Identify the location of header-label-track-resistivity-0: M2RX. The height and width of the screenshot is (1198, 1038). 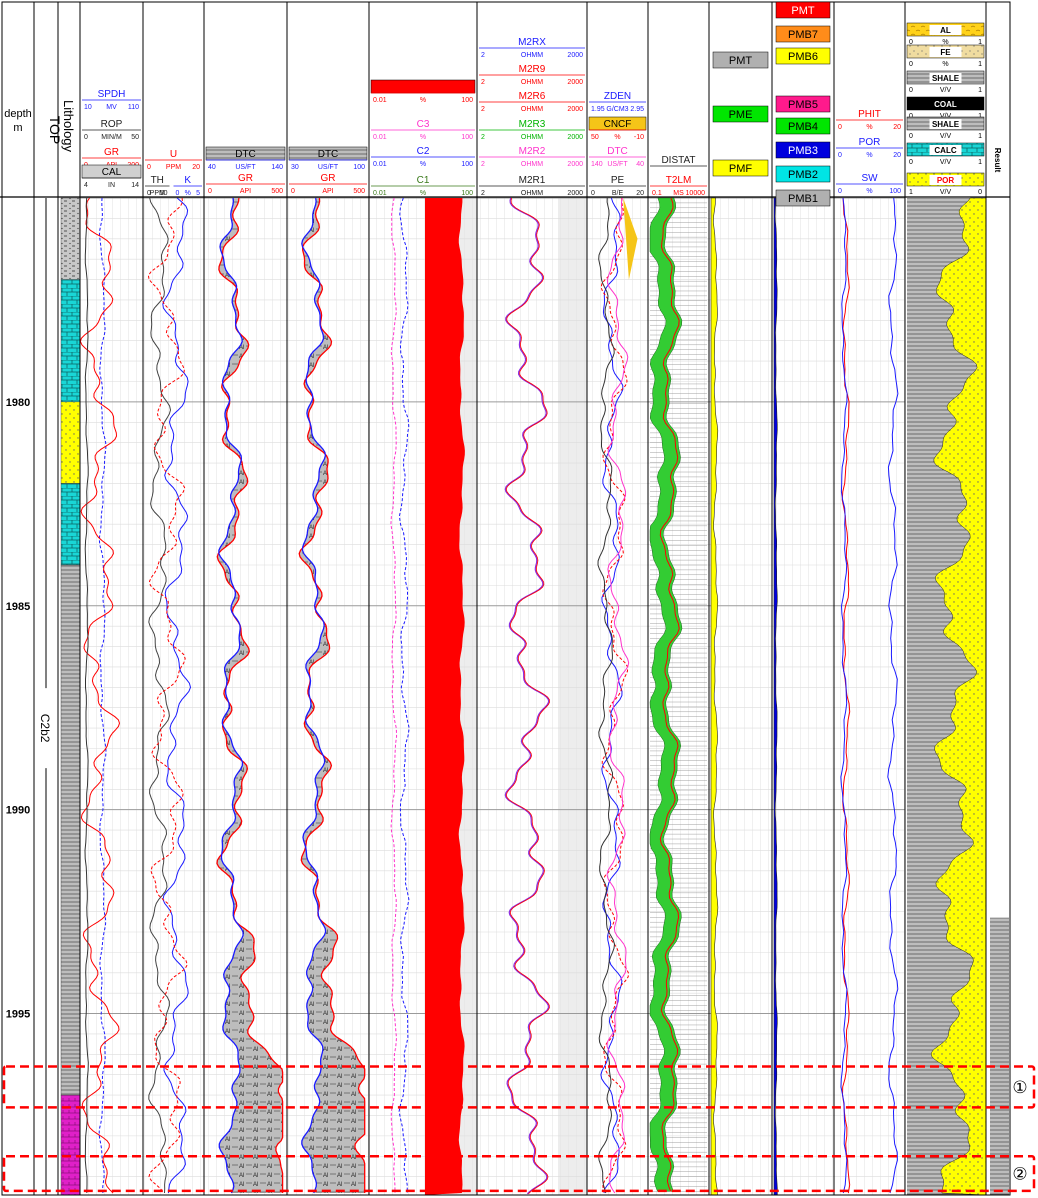
(532, 42).